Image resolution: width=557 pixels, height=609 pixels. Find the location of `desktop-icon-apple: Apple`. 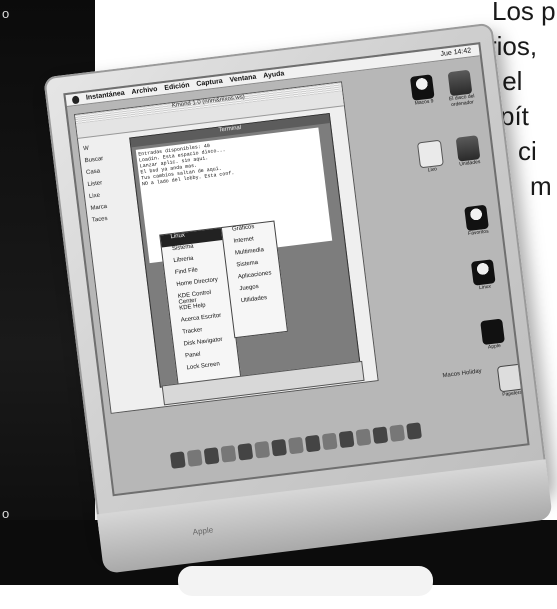

desktop-icon-apple: Apple is located at coordinates (492, 334).